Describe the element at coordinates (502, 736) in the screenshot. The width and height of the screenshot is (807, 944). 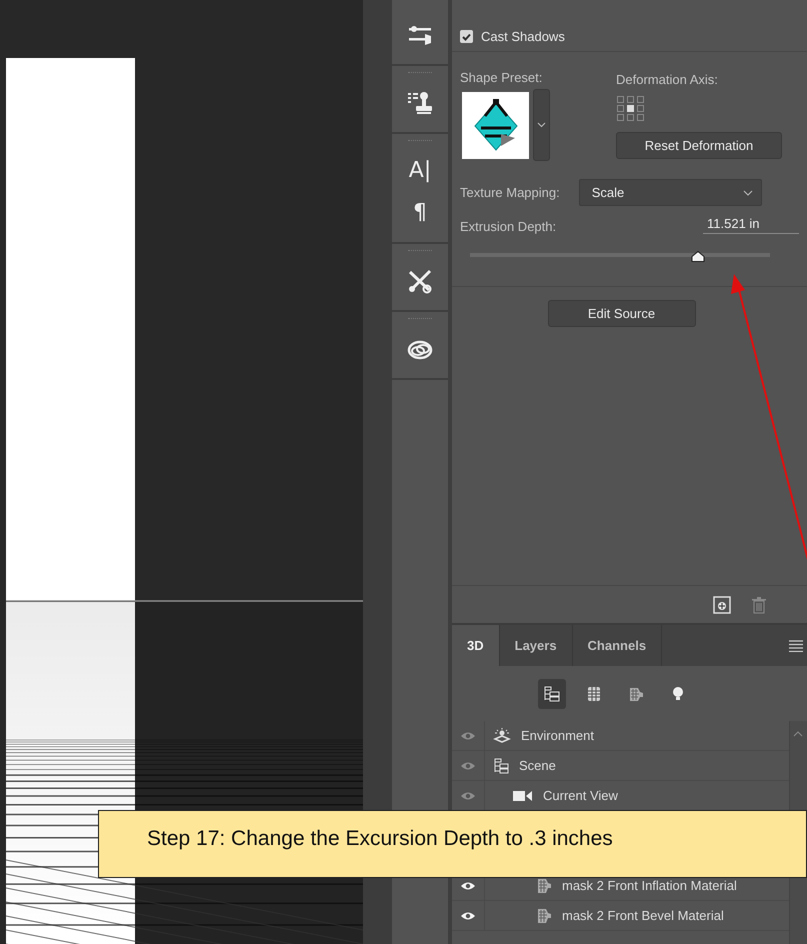
I see `sun-horizon-icon` at that location.